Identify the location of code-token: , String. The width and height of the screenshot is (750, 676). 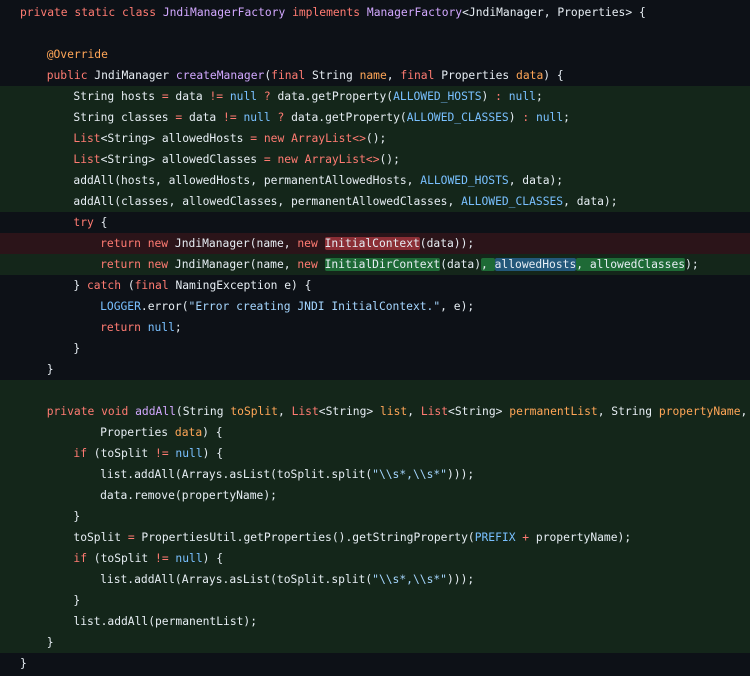
(628, 411).